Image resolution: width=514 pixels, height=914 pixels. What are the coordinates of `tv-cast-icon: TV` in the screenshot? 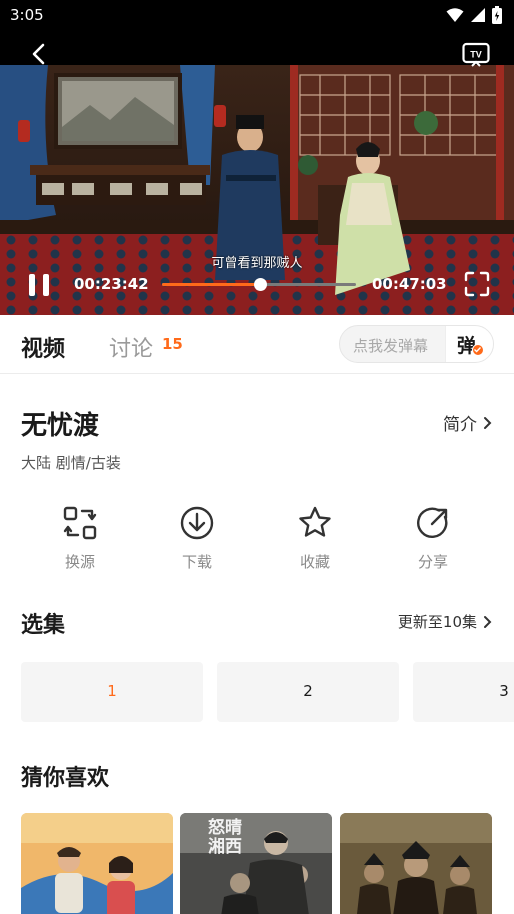 It's located at (476, 55).